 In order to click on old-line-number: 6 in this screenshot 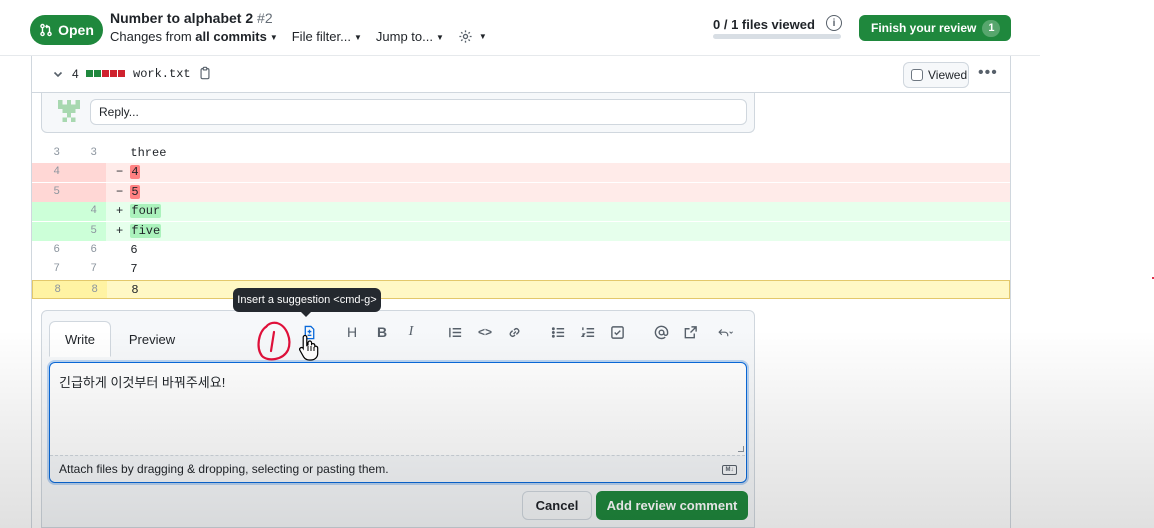, I will do `click(50, 250)`.